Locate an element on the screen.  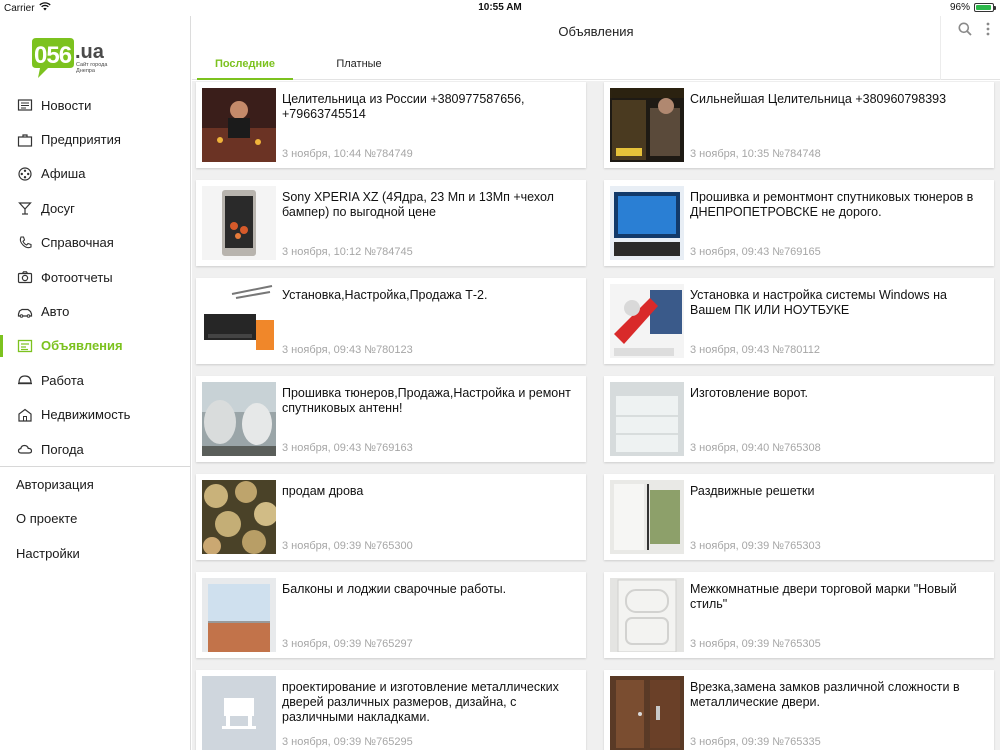
sidebar-item-5: Фотоотчеты is located at coordinates (95, 277).